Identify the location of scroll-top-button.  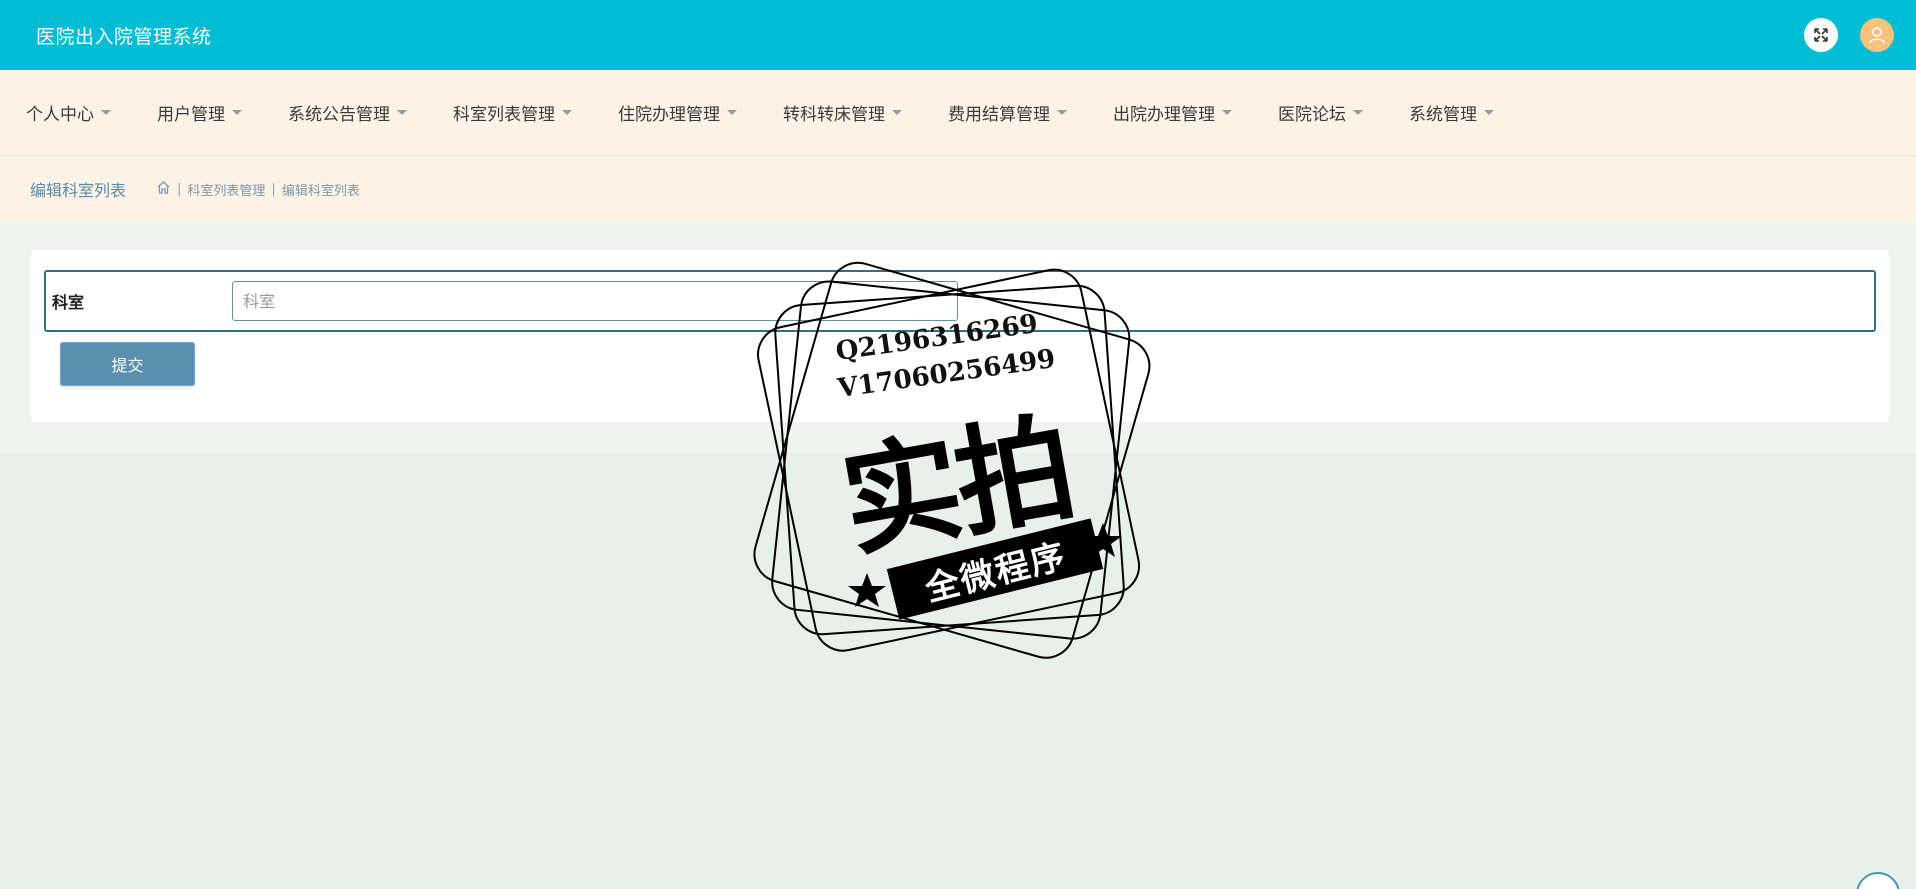
(1878, 880).